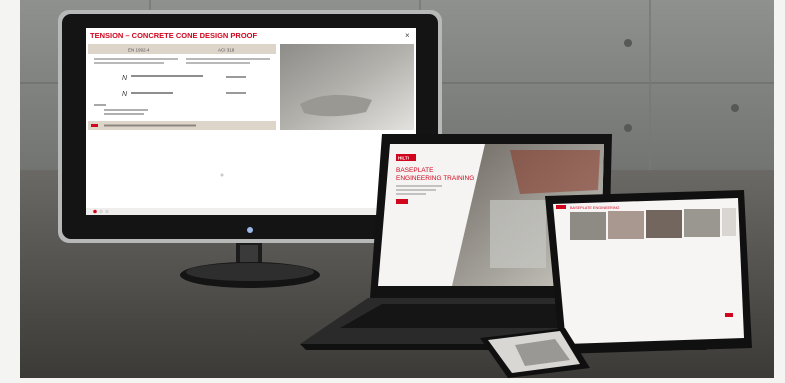 The height and width of the screenshot is (383, 785). Describe the element at coordinates (226, 50) in the screenshot. I see `table-header: ACI 318` at that location.